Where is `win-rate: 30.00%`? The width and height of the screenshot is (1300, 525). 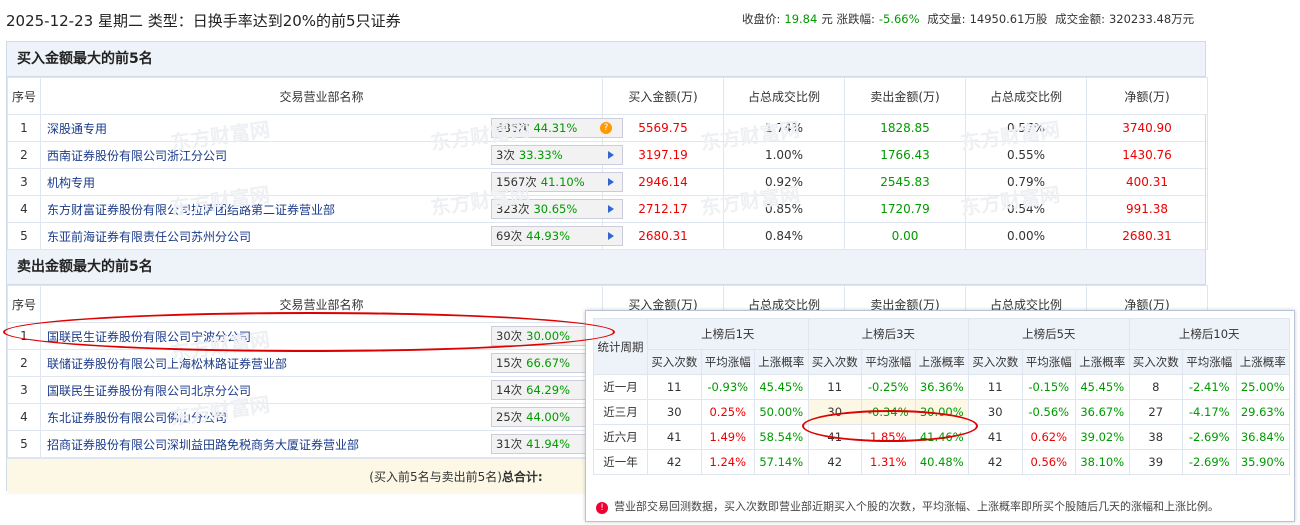
win-rate: 30.00% is located at coordinates (548, 336).